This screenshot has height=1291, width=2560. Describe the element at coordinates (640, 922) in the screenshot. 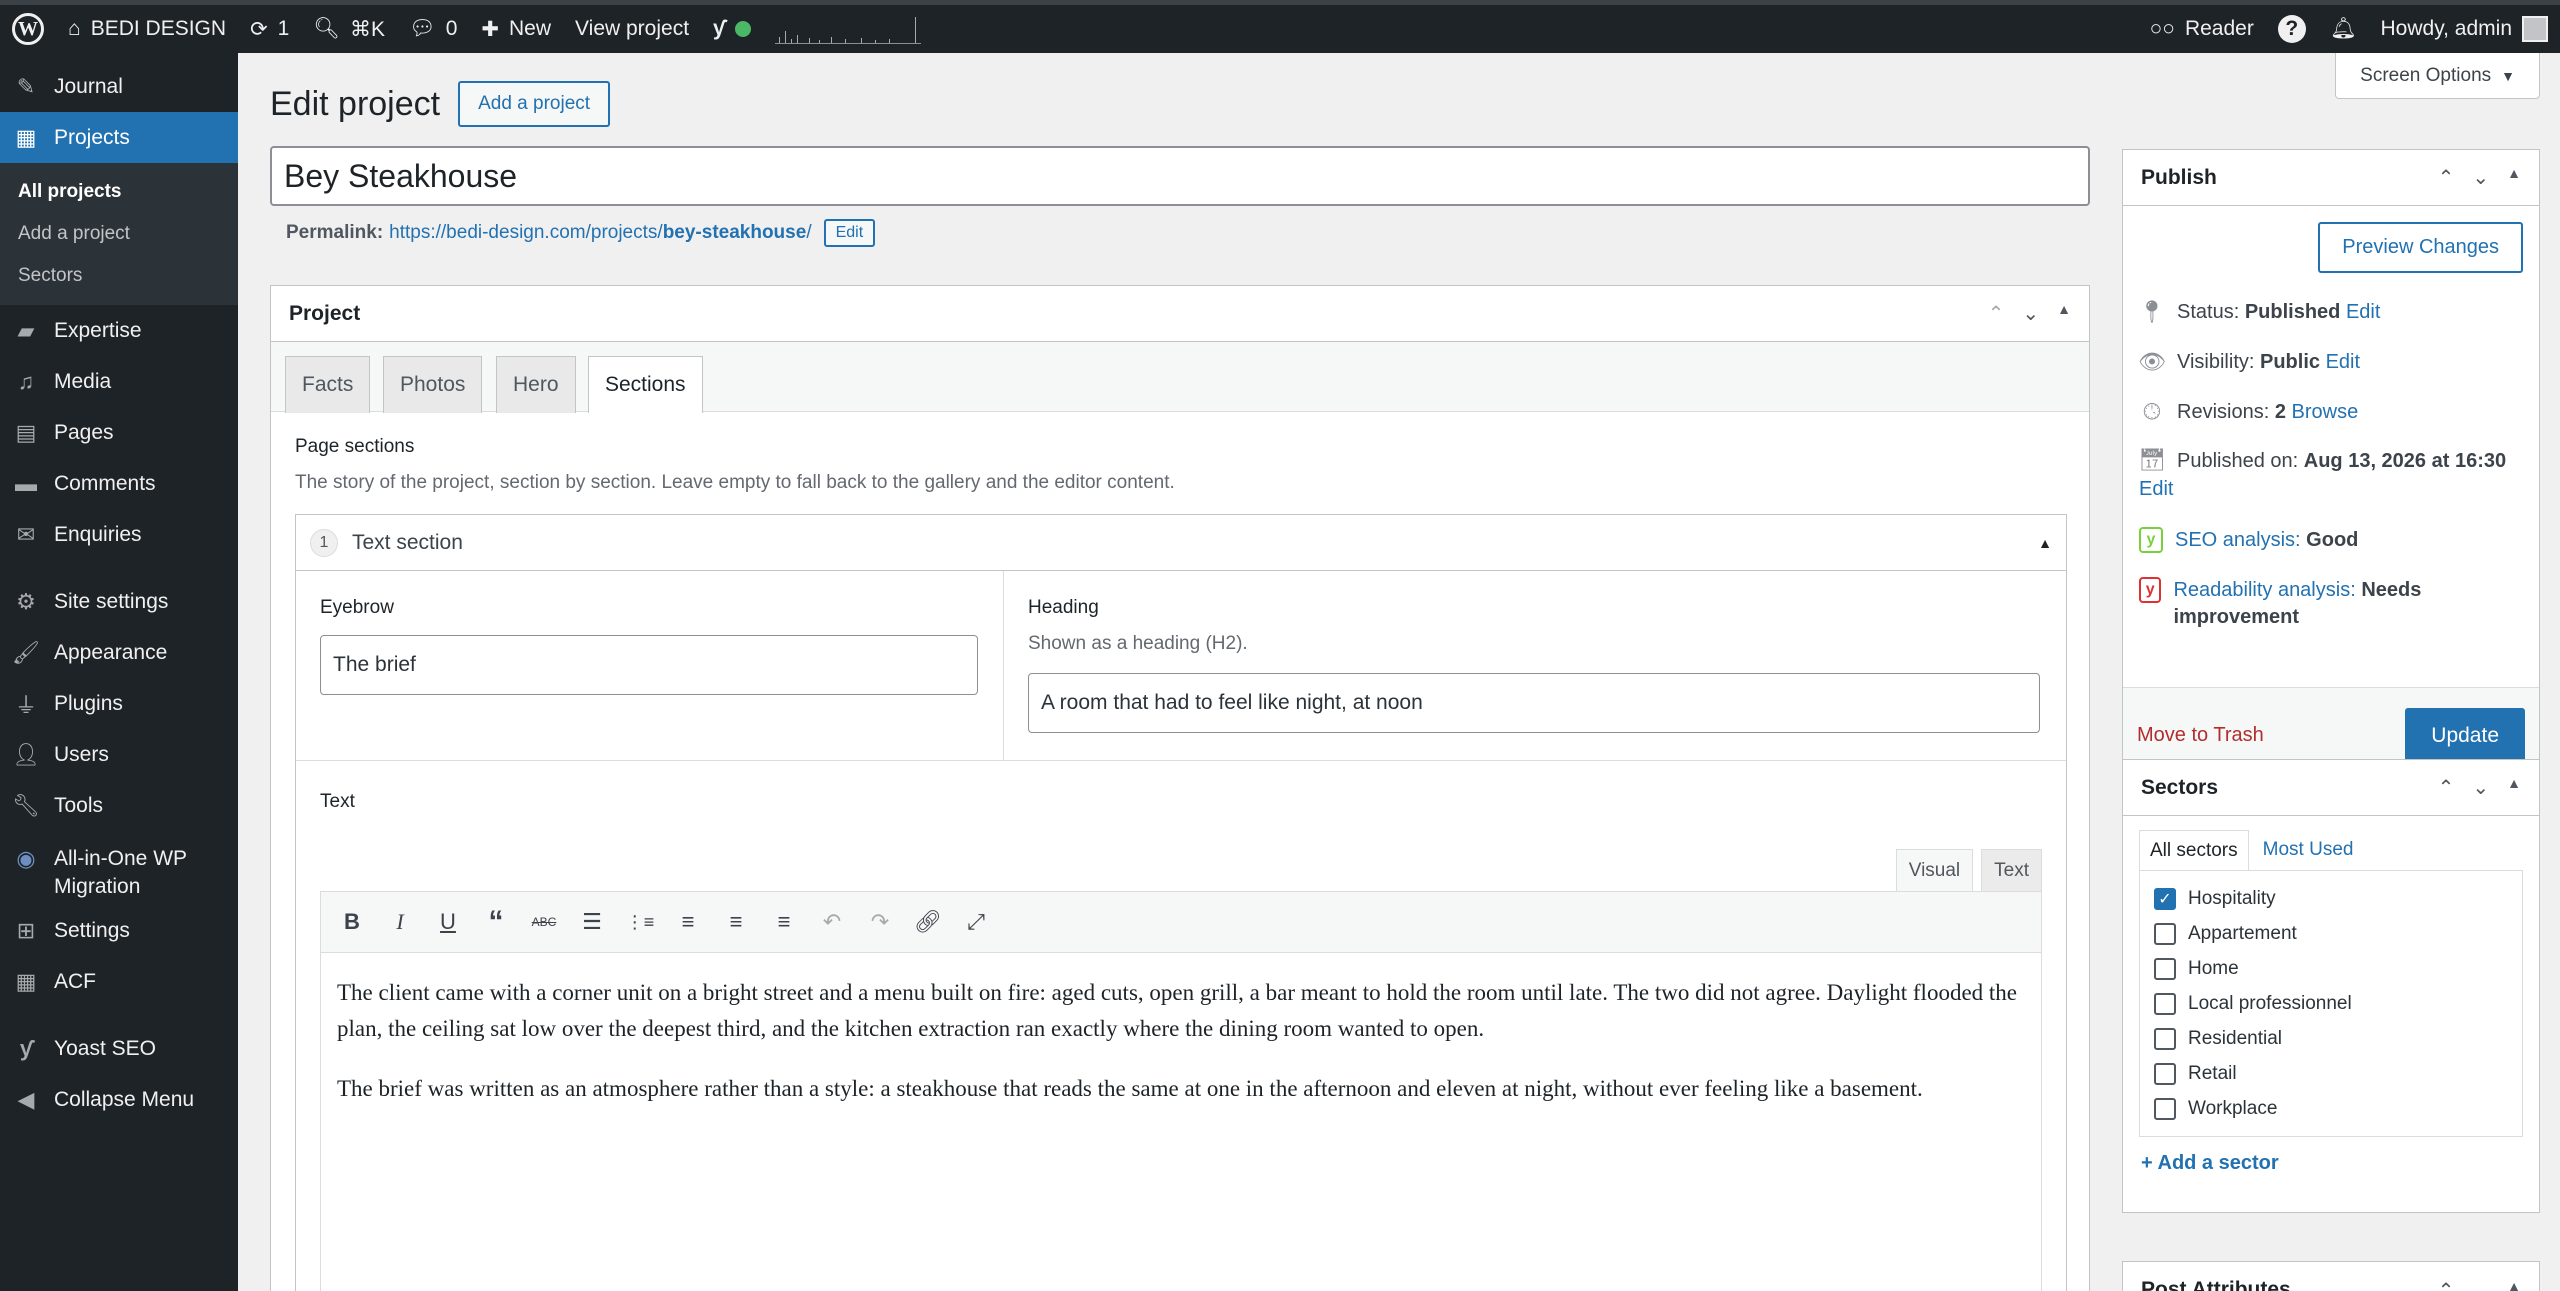

I see `numbered-list-icon: ⋮≡` at that location.